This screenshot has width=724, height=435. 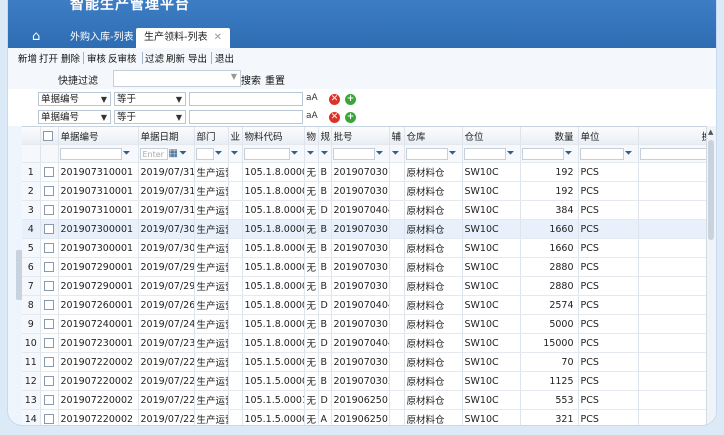 I want to click on tab-purchase-inbound: 外购入库-列表, so click(x=102, y=38).